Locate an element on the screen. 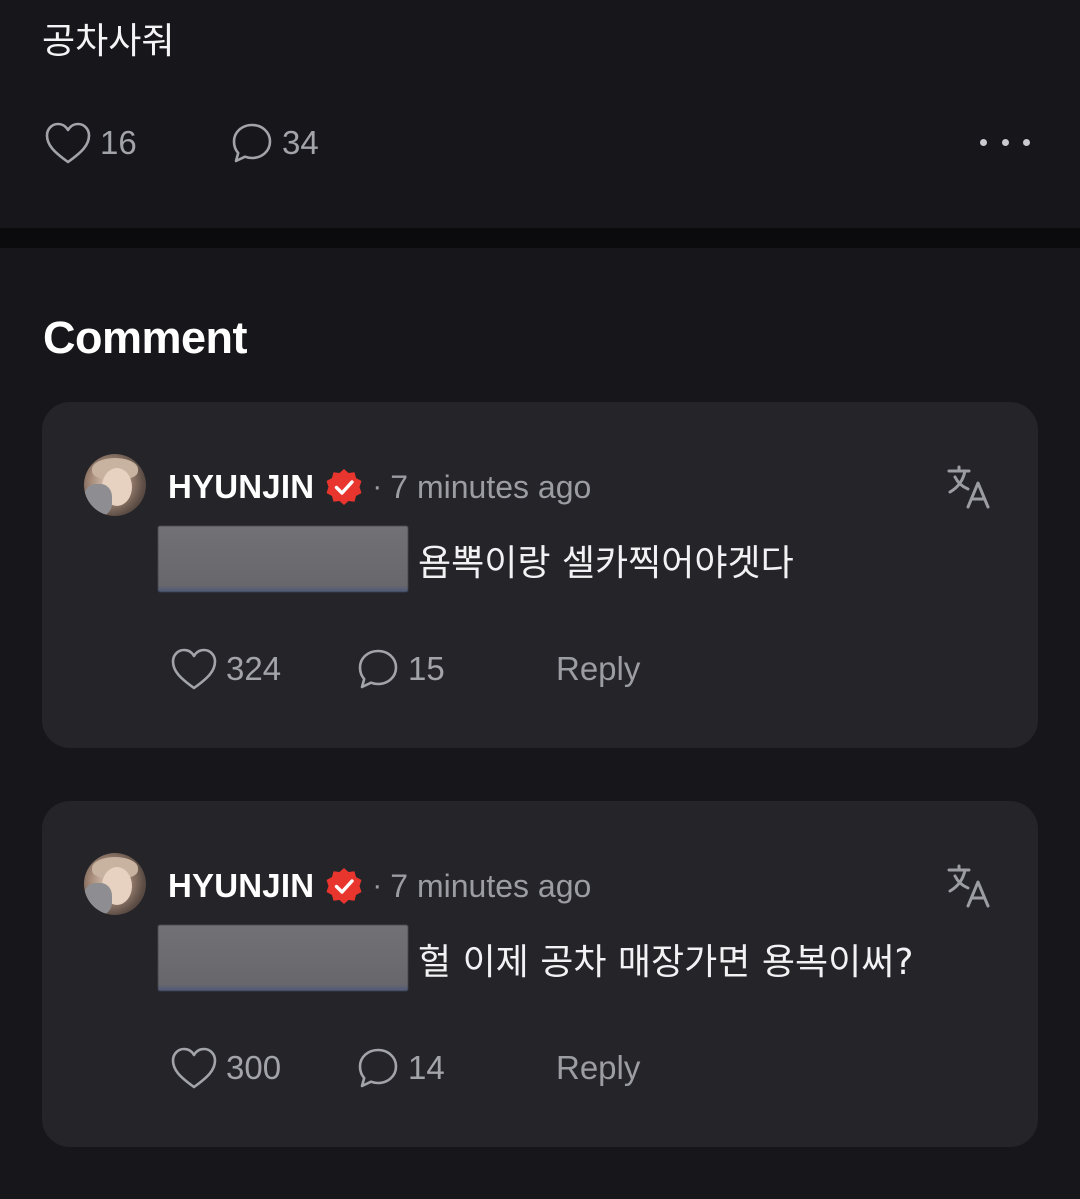 The height and width of the screenshot is (1199, 1080). post-text: 공차사줘 is located at coordinates (108, 41).